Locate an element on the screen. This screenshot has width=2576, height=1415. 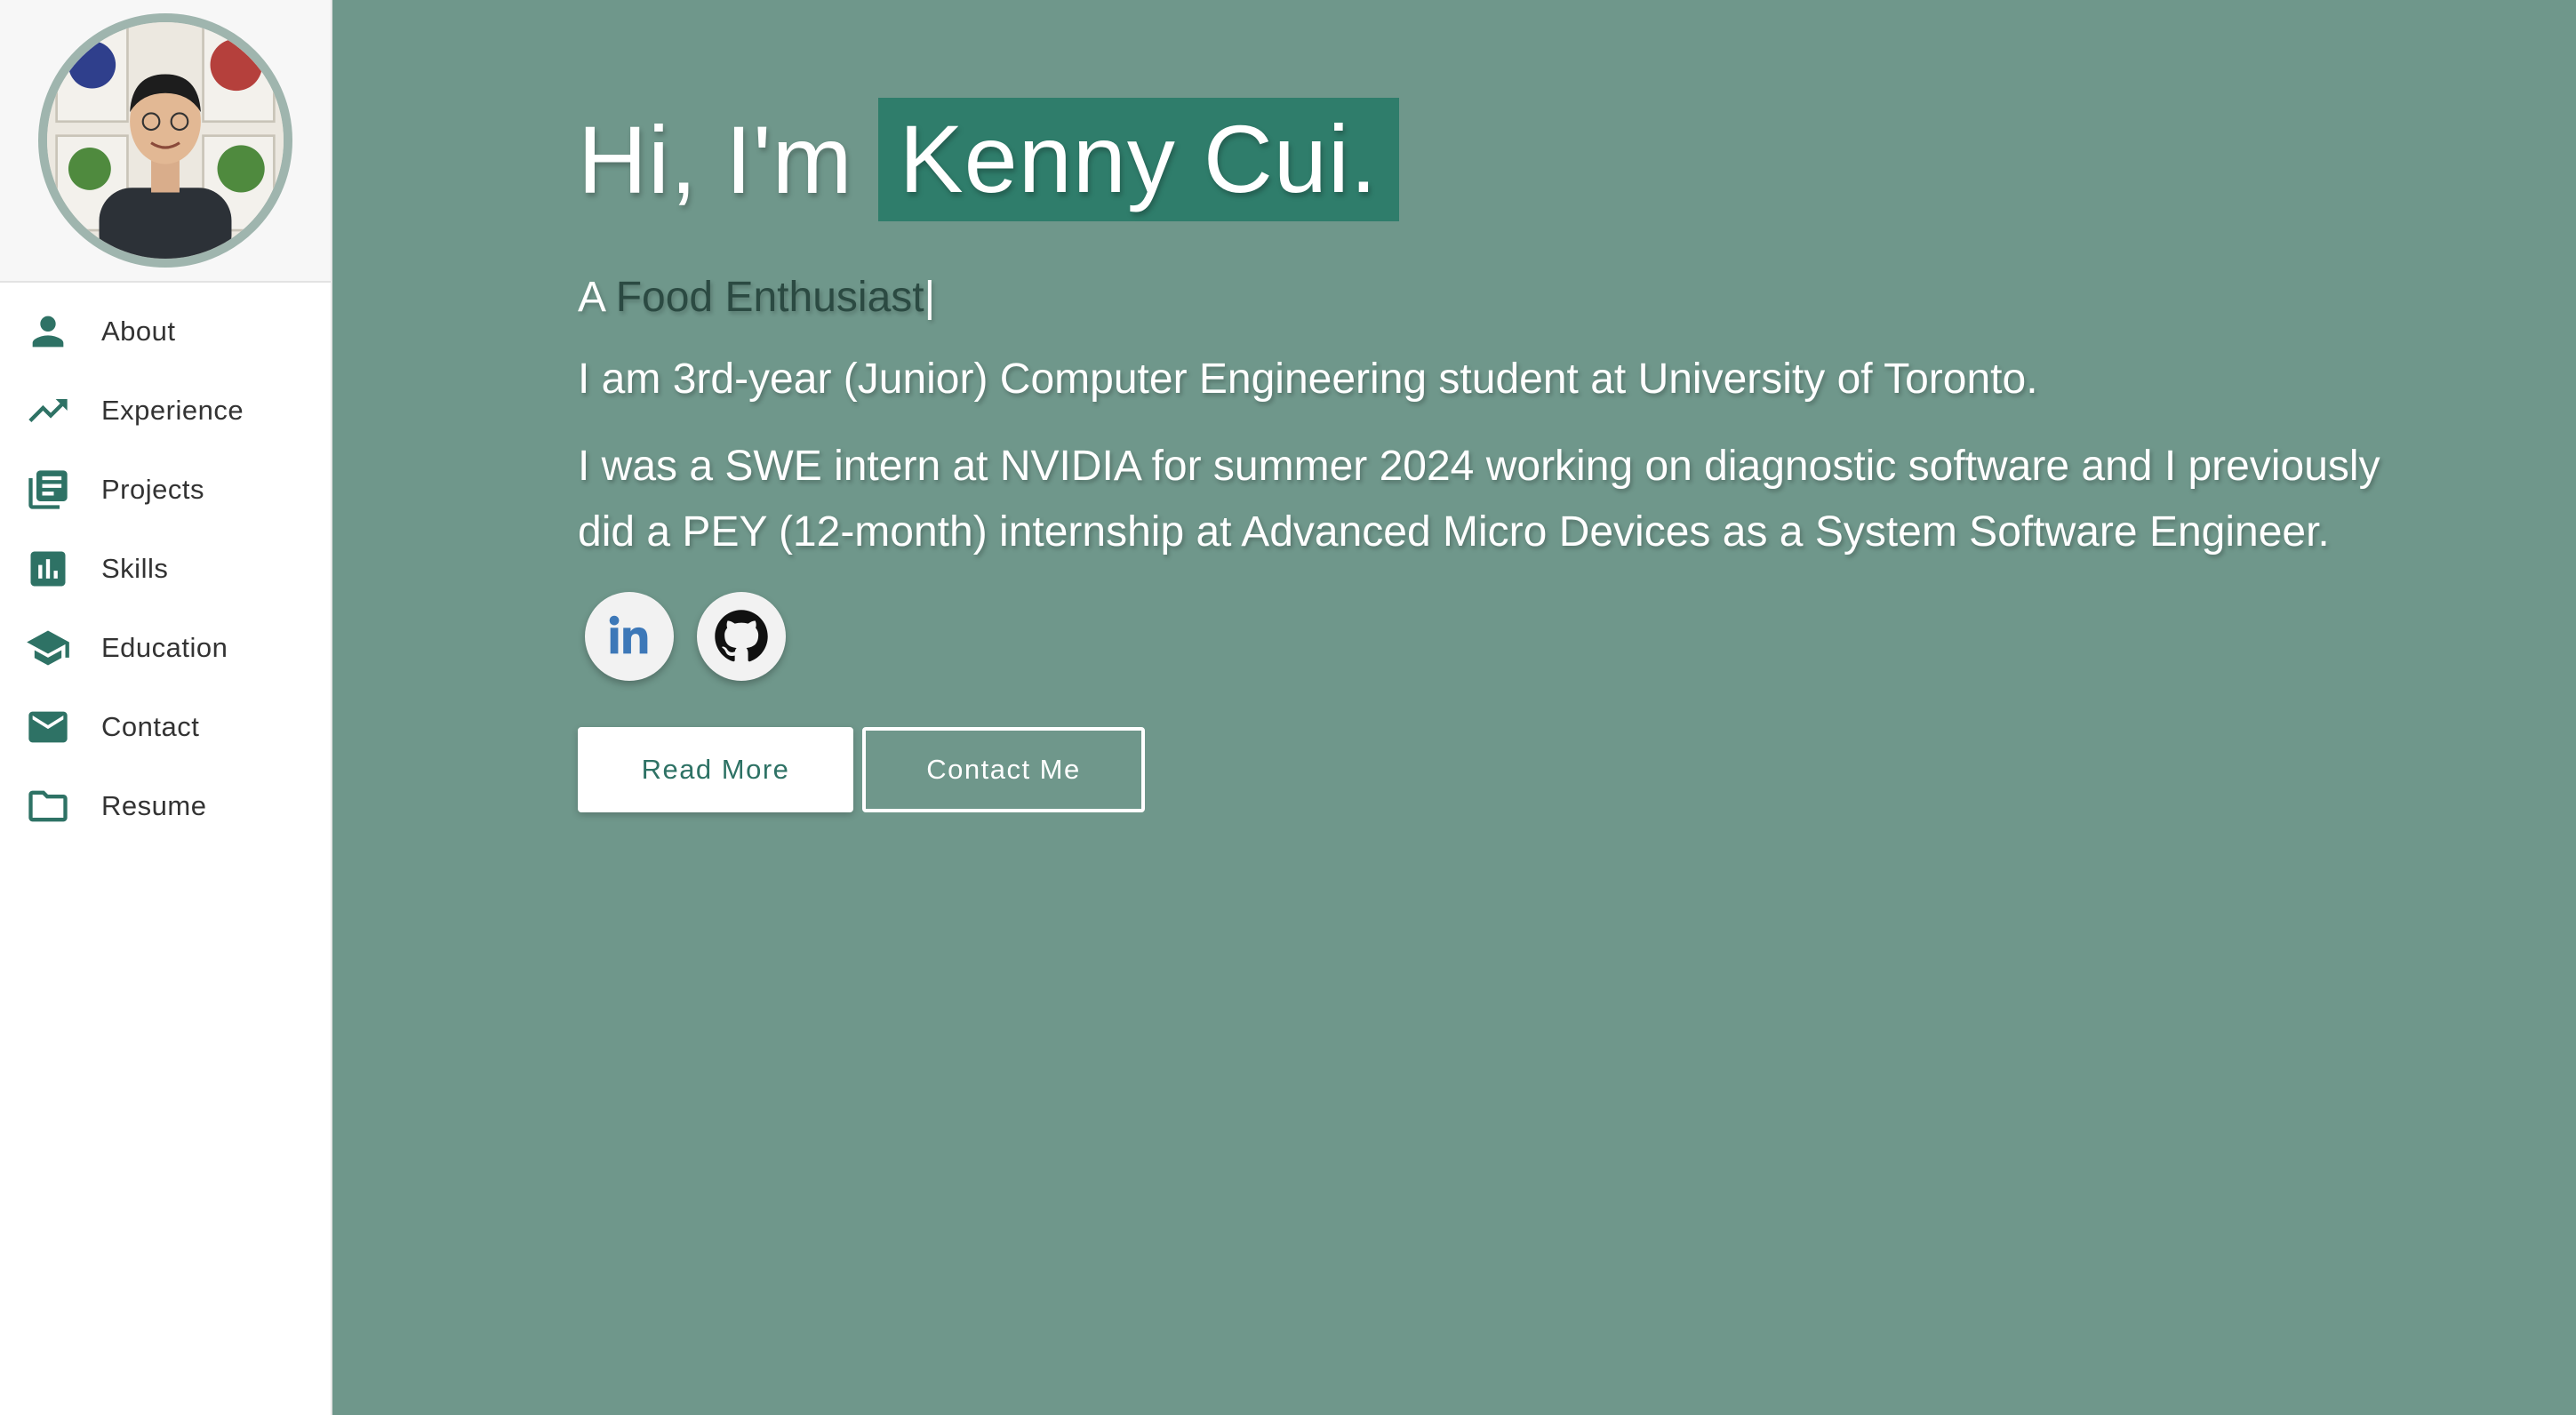
name-highlight: Kenny Cui. is located at coordinates (1138, 159).